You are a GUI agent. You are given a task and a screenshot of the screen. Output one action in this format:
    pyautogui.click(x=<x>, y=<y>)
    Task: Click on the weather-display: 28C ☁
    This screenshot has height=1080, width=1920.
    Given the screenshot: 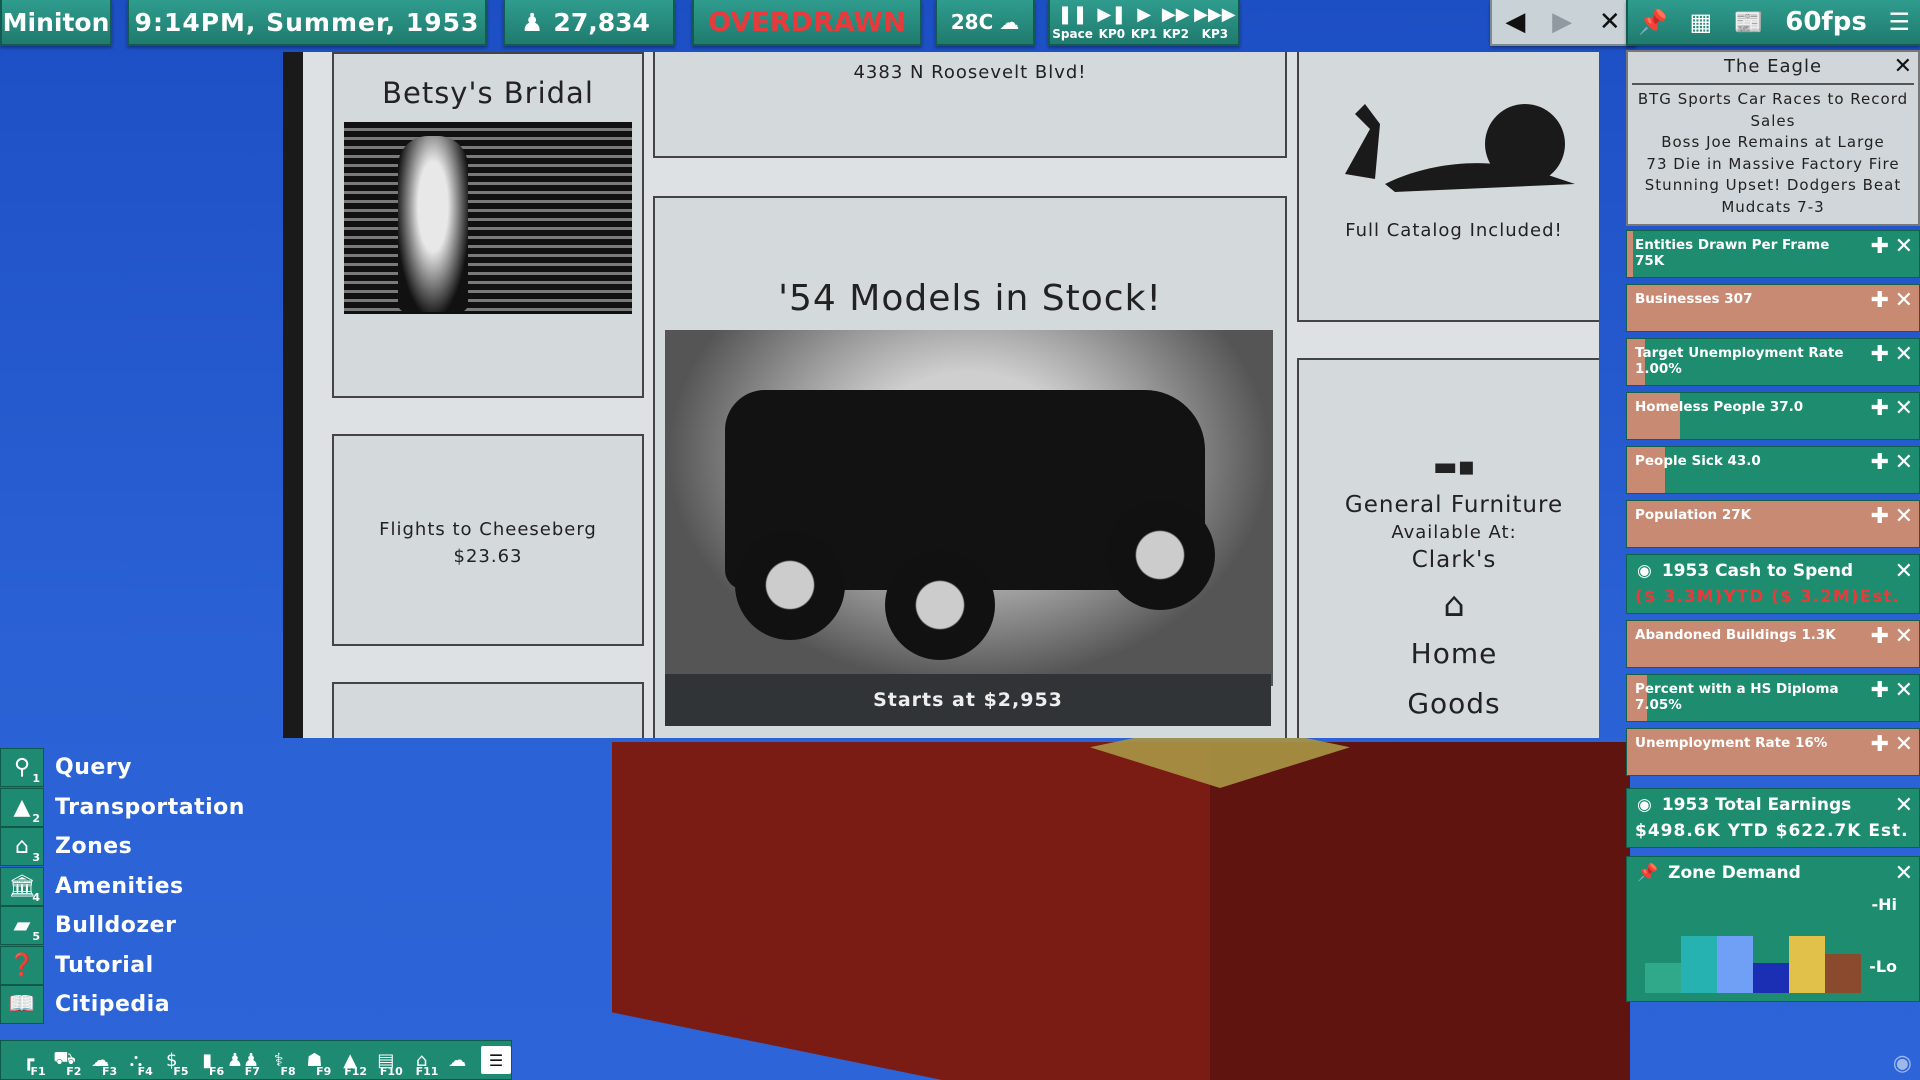 What is the action you would take?
    pyautogui.click(x=985, y=23)
    